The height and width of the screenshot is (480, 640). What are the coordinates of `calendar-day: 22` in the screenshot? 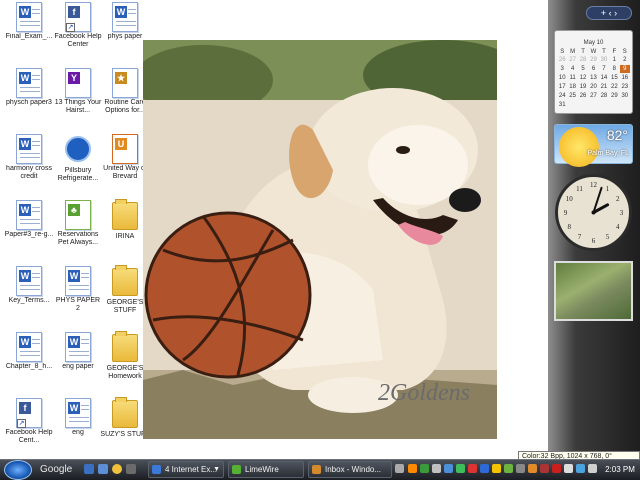 It's located at (614, 87).